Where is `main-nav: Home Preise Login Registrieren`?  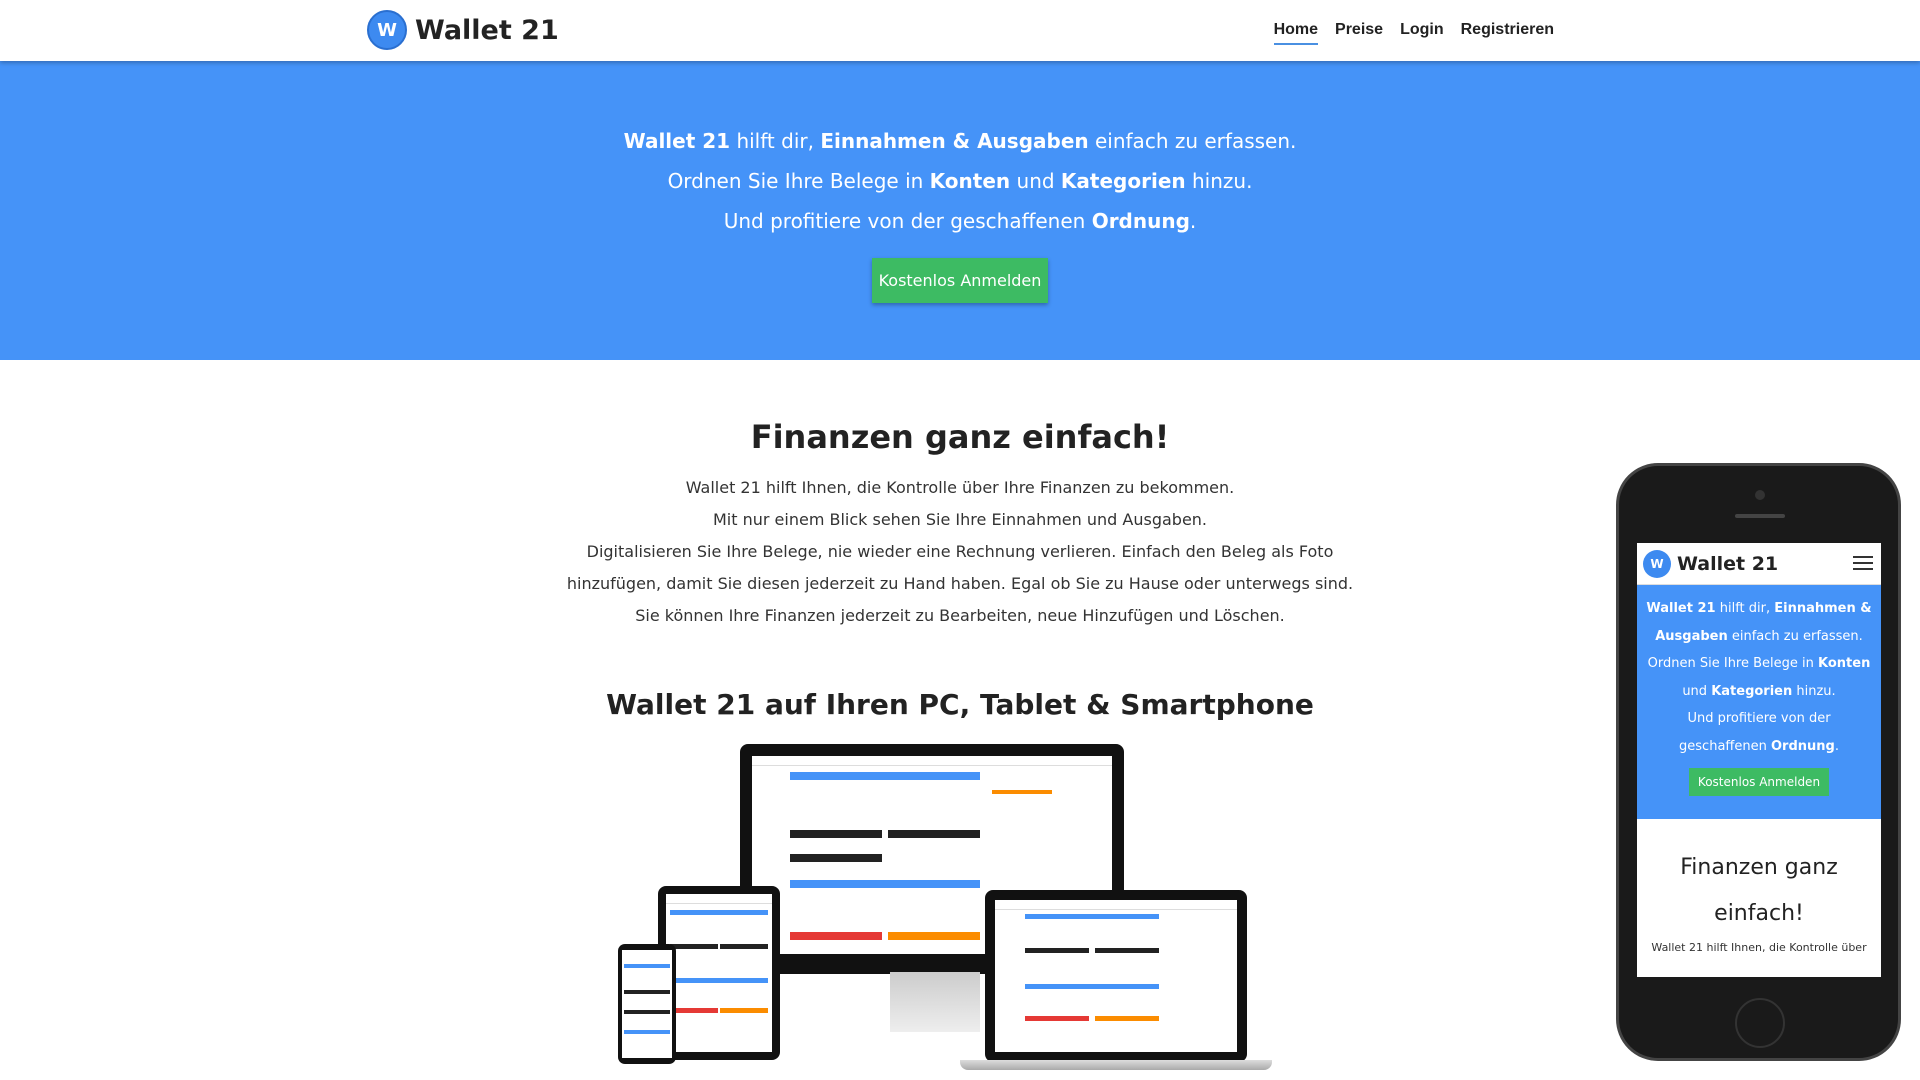
main-nav: Home Preise Login Registrieren is located at coordinates (1413, 33).